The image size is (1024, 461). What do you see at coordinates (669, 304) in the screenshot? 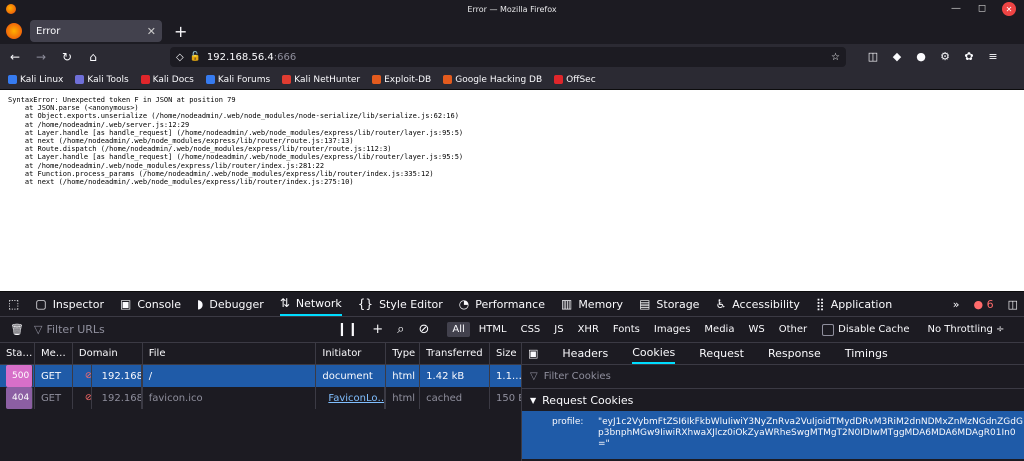
I see `tab-storage: ▤ Storage` at bounding box center [669, 304].